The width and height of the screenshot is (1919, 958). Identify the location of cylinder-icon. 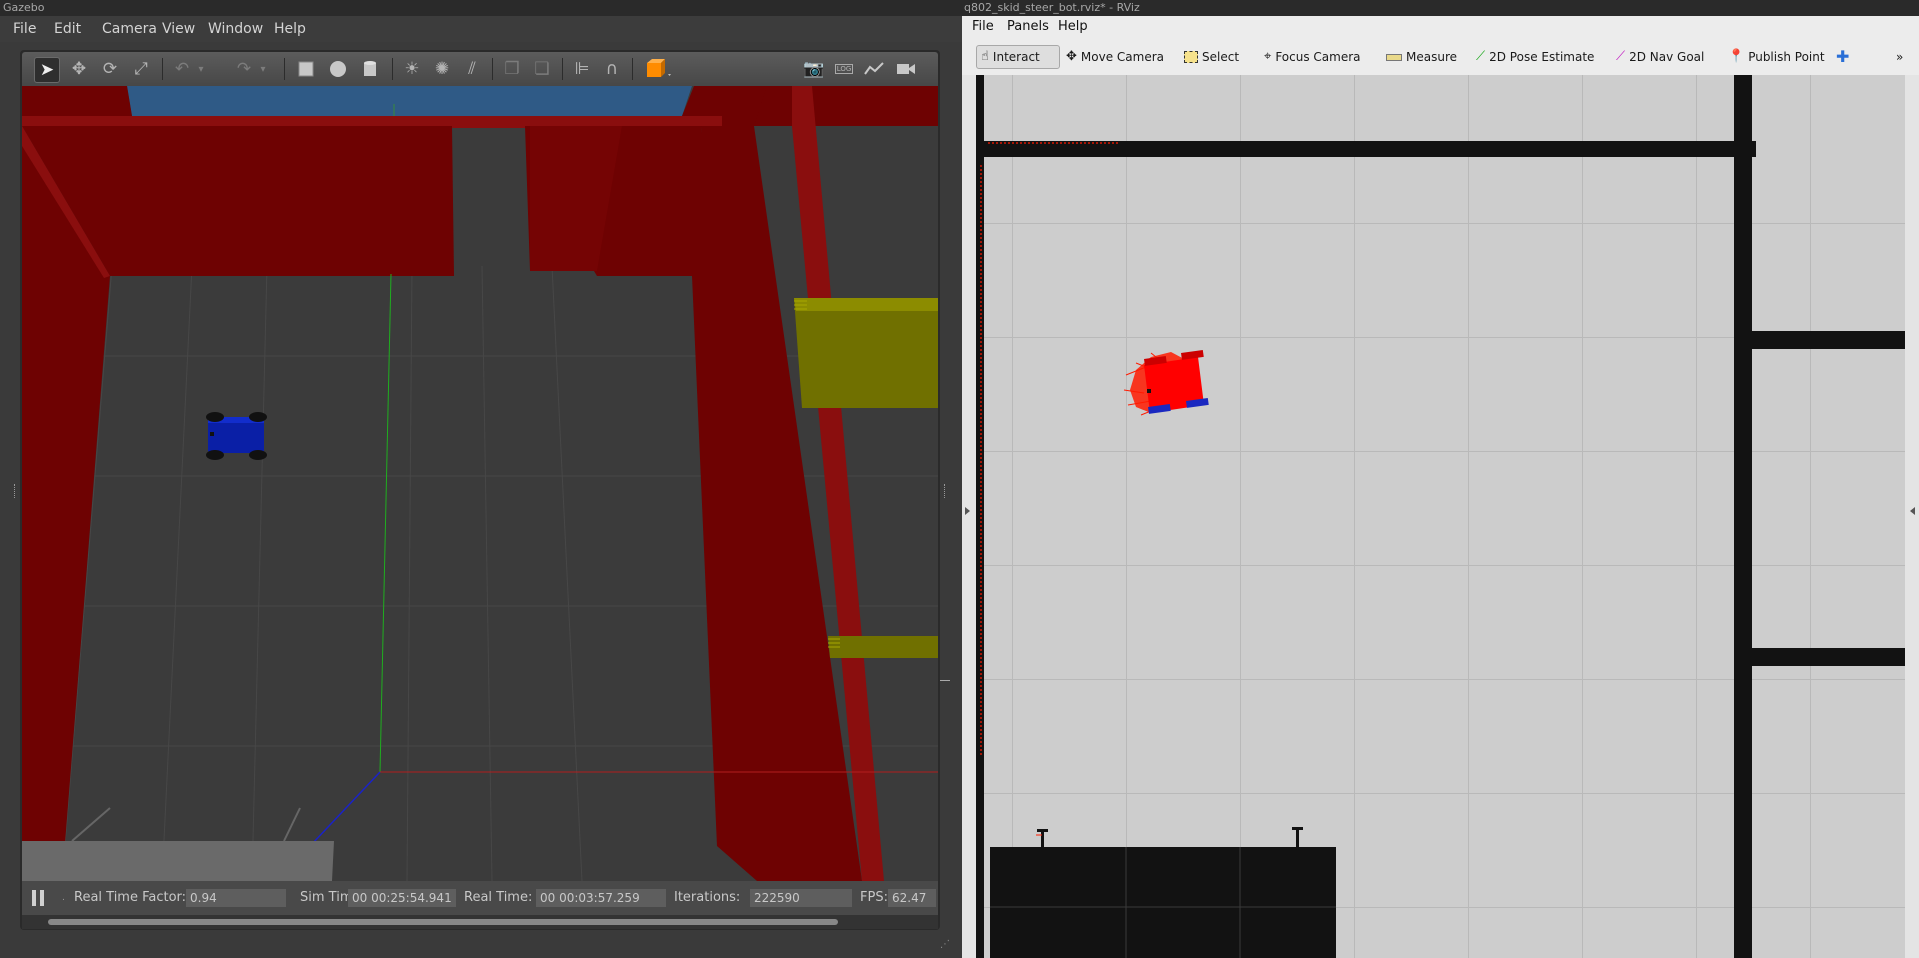
(370, 69).